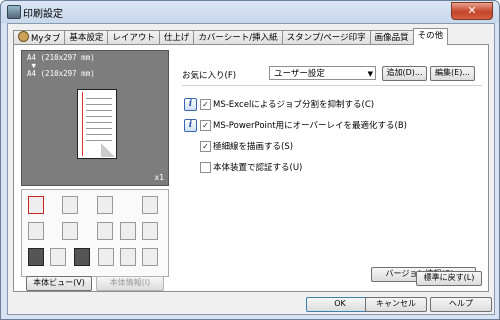  What do you see at coordinates (82, 257) in the screenshot?
I see `authentication-icon` at bounding box center [82, 257].